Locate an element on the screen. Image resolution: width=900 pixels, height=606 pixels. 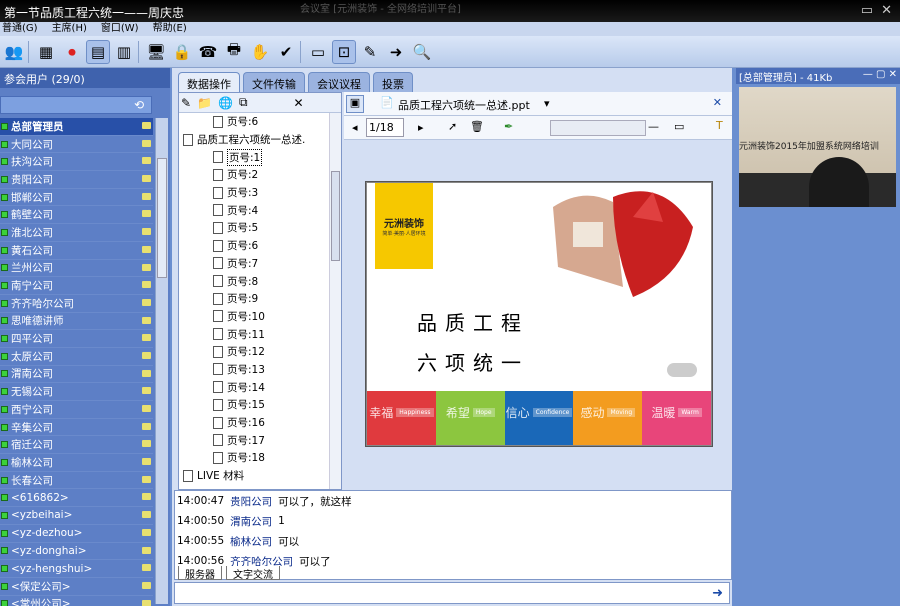
tree-page: 页号:11 is located at coordinates (260, 334).